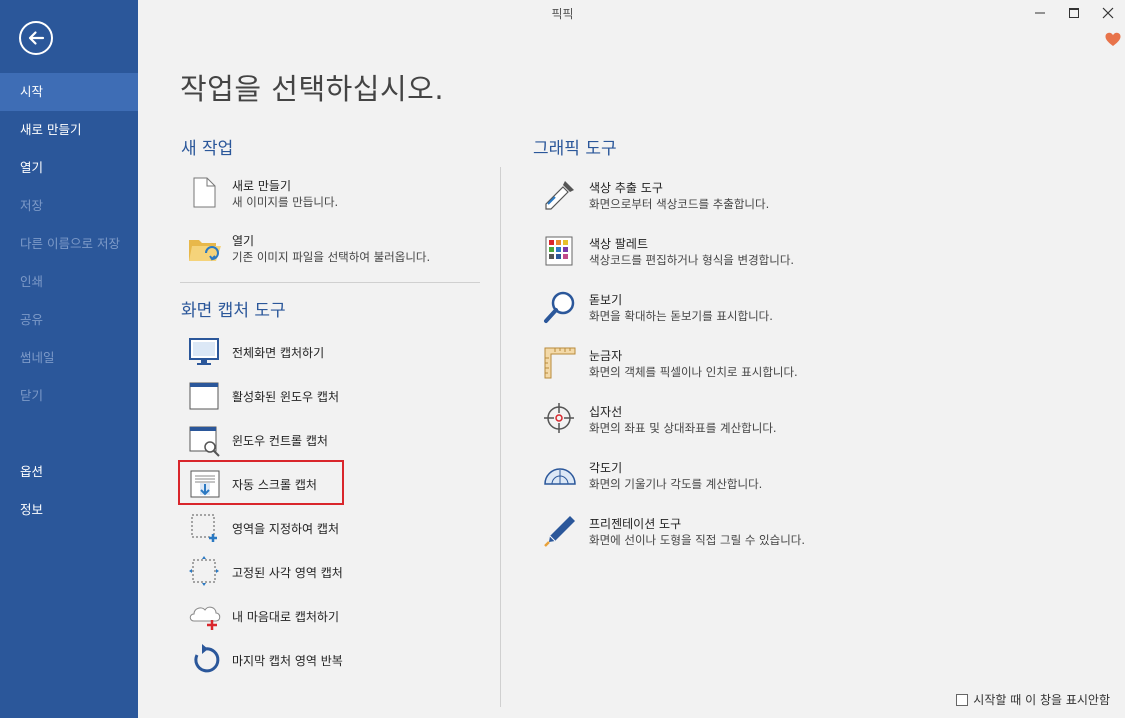 The image size is (1125, 718). What do you see at coordinates (32, 319) in the screenshot?
I see `sidebar-item-share: 공유` at bounding box center [32, 319].